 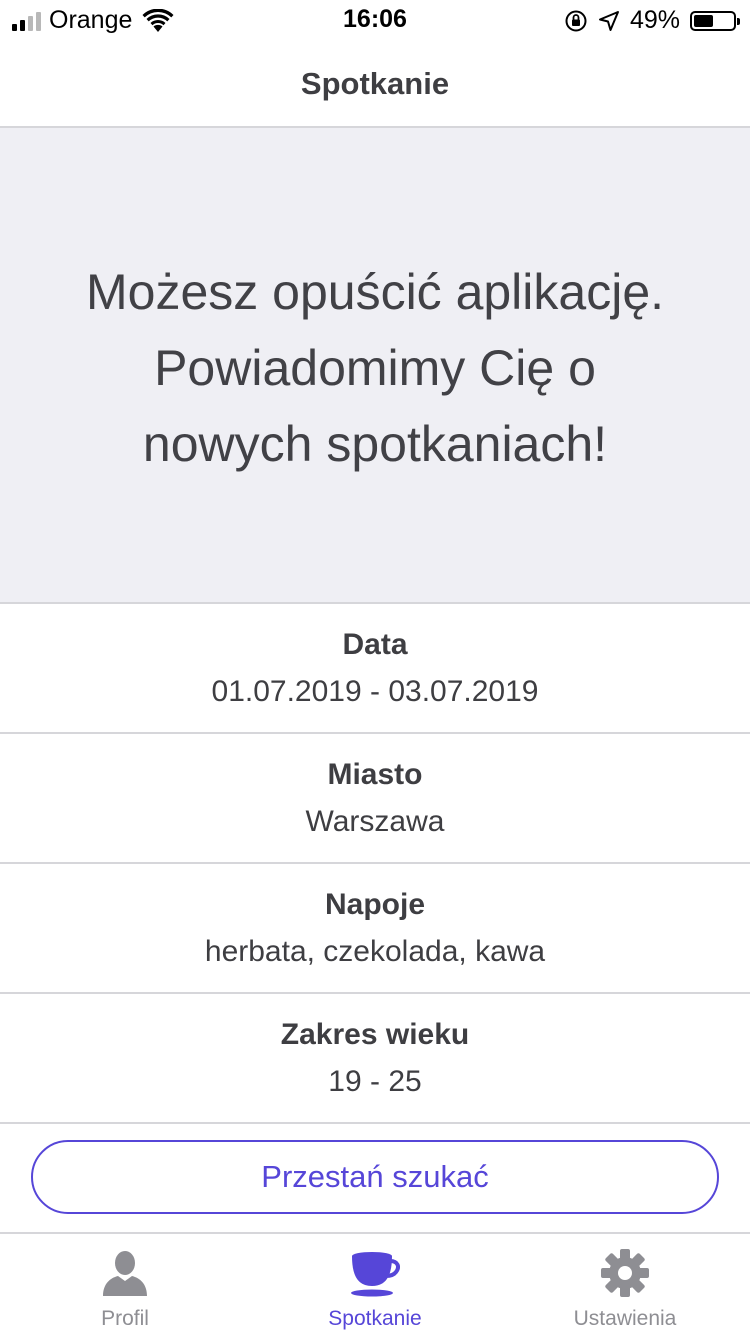 I want to click on tab-profil: Profil, so click(x=125, y=1285).